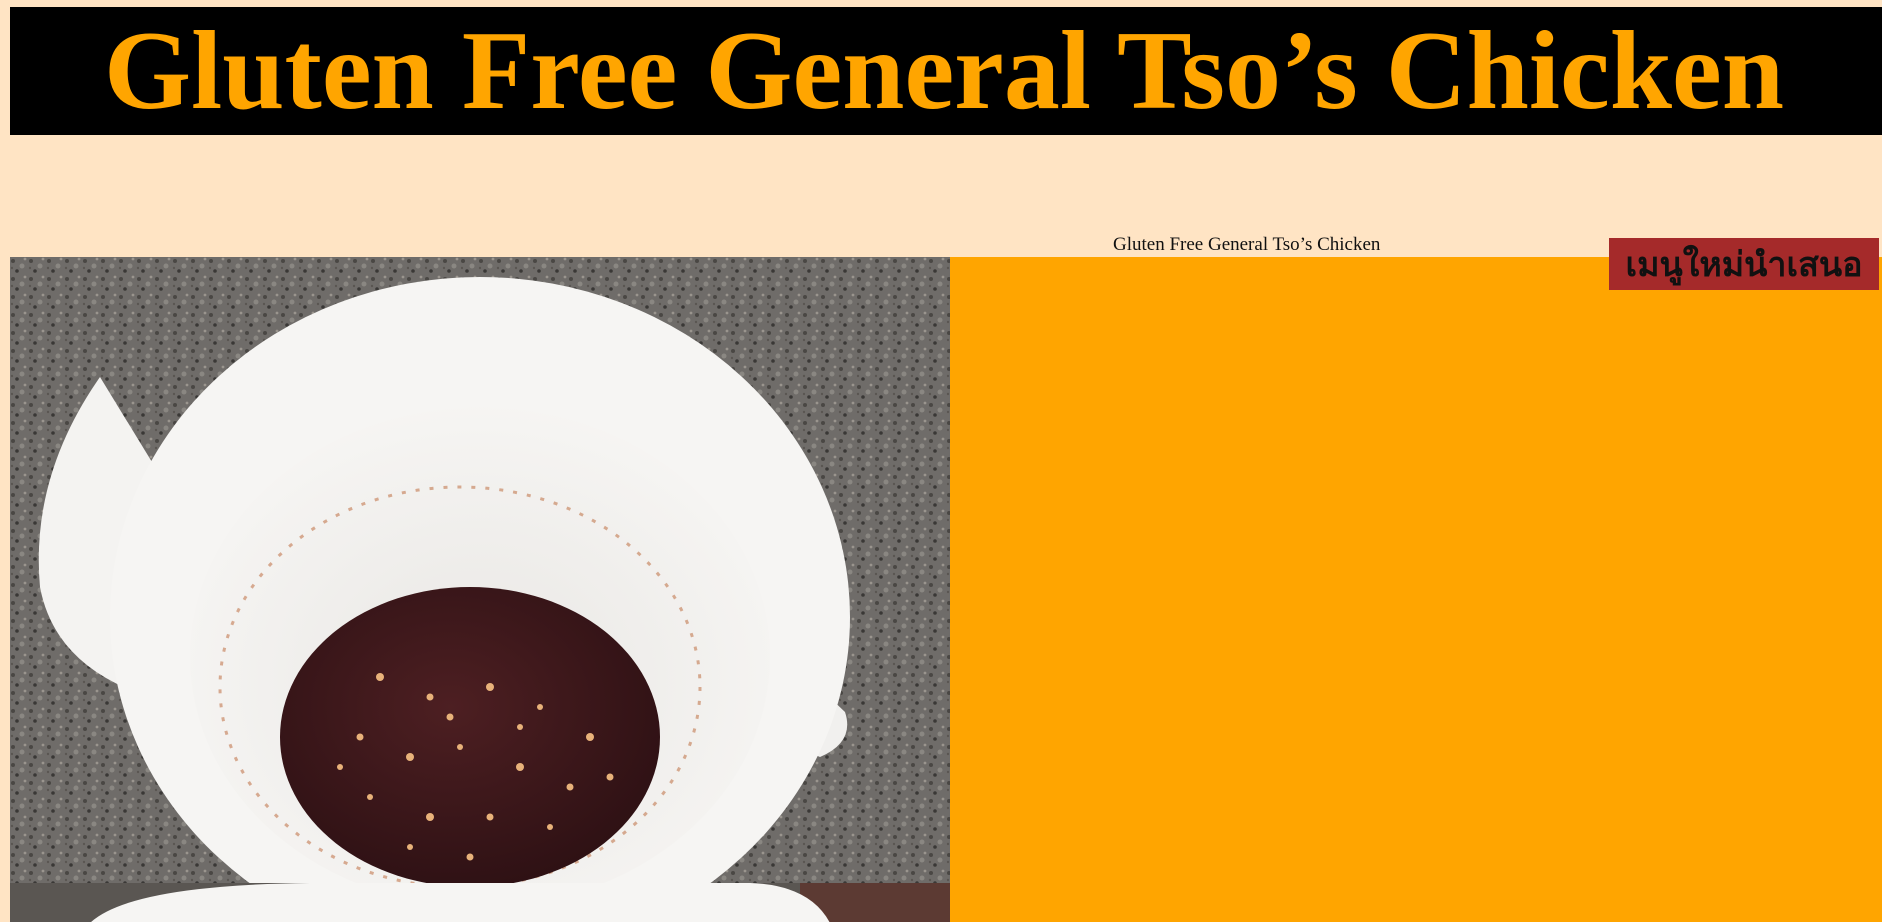 Image resolution: width=1882 pixels, height=922 pixels. Describe the element at coordinates (1247, 244) in the screenshot. I see `image-caption: Gluten Free General Tso’s Chicken` at that location.